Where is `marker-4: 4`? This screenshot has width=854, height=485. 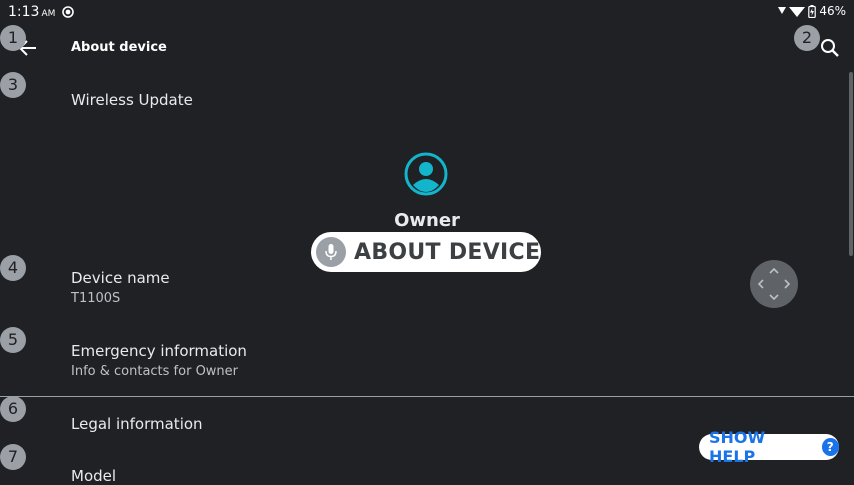 marker-4: 4 is located at coordinates (13, 268).